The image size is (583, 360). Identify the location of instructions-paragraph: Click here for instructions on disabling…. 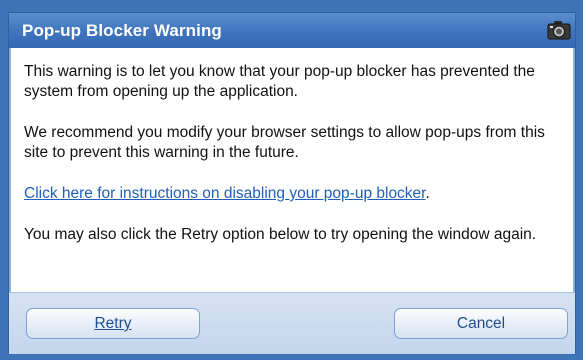
(294, 194).